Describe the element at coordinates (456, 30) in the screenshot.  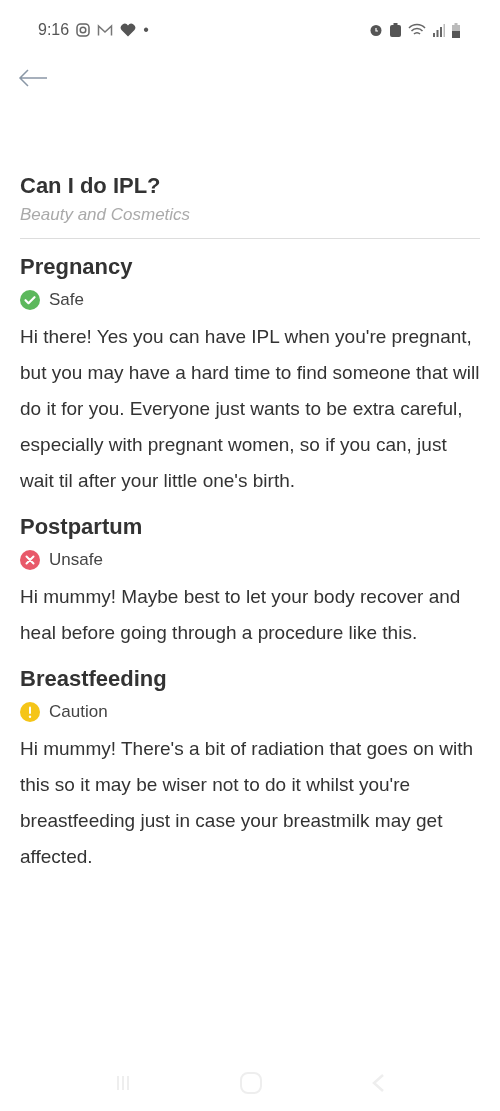
I see `battery-icon` at that location.